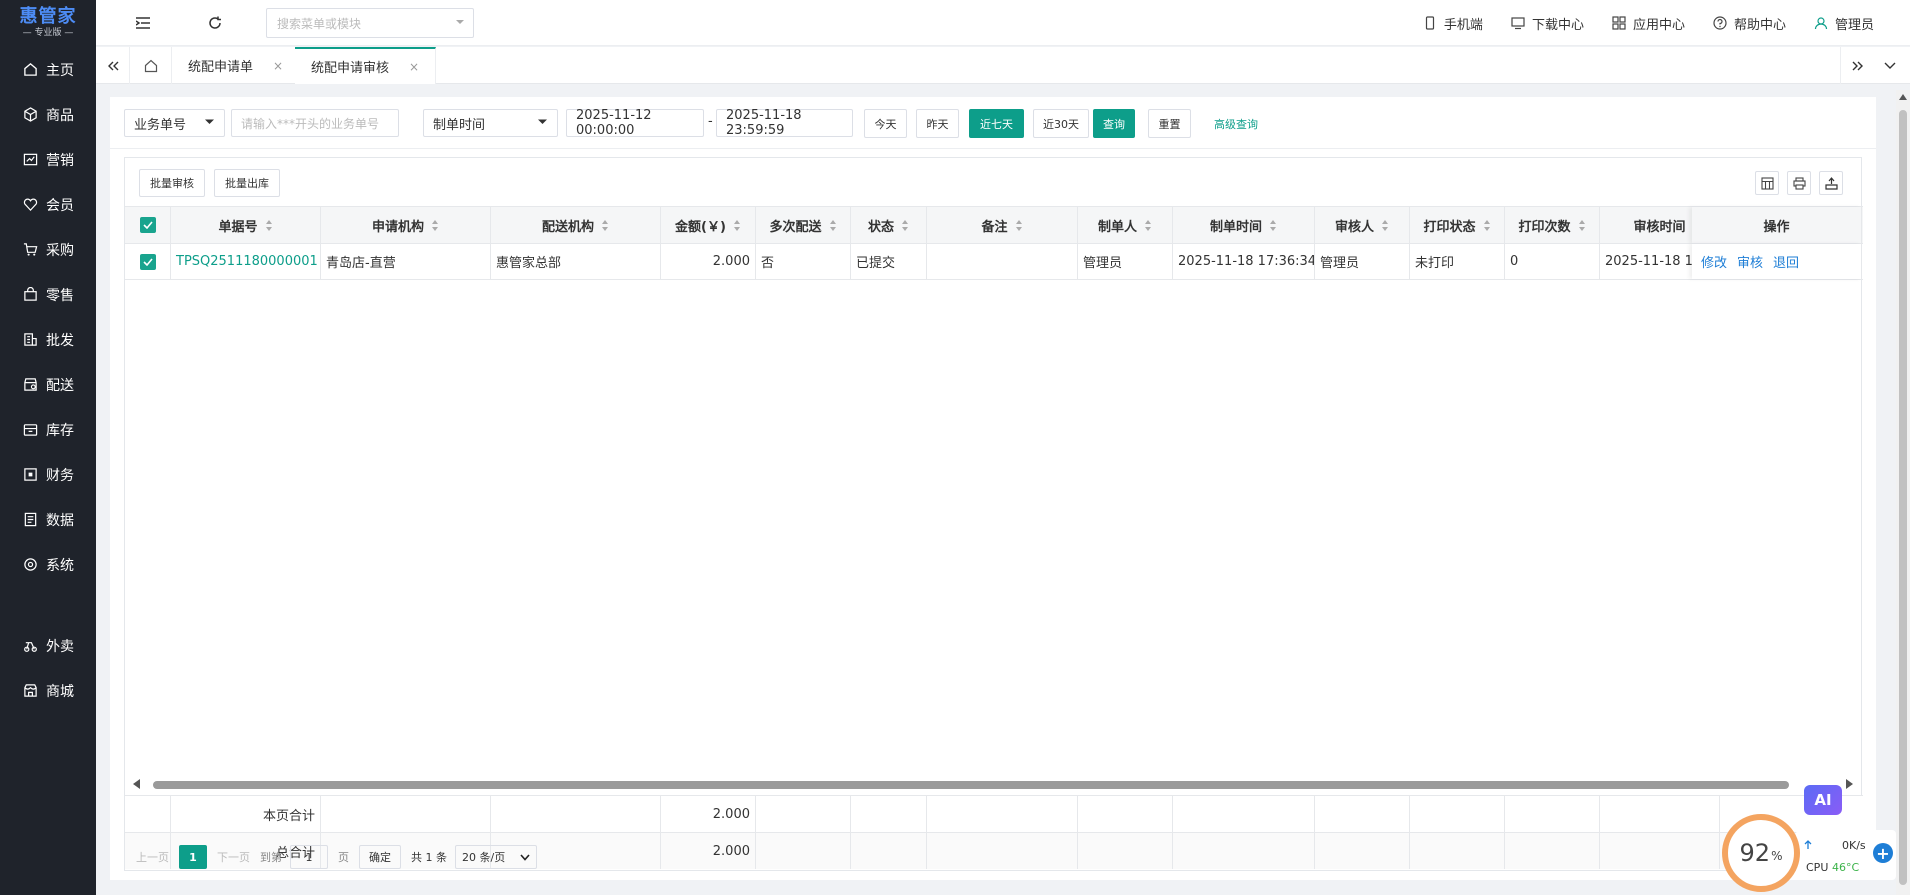  What do you see at coordinates (406, 225) in the screenshot?
I see `col-apply-org: 申请机构` at bounding box center [406, 225].